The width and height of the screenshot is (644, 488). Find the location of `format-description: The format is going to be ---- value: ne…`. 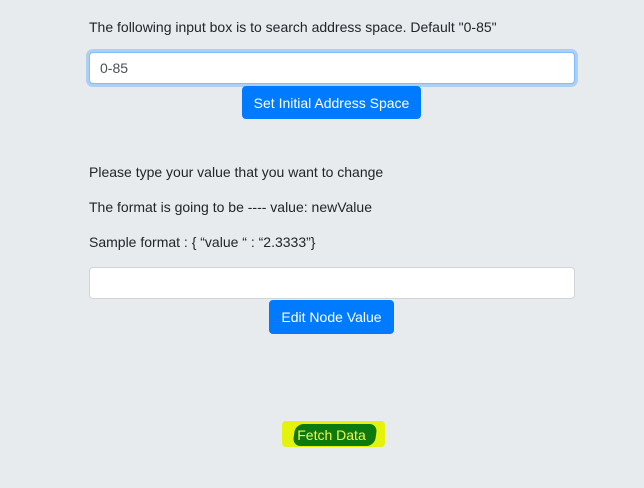

format-description: The format is going to be ---- value: ne… is located at coordinates (230, 207).